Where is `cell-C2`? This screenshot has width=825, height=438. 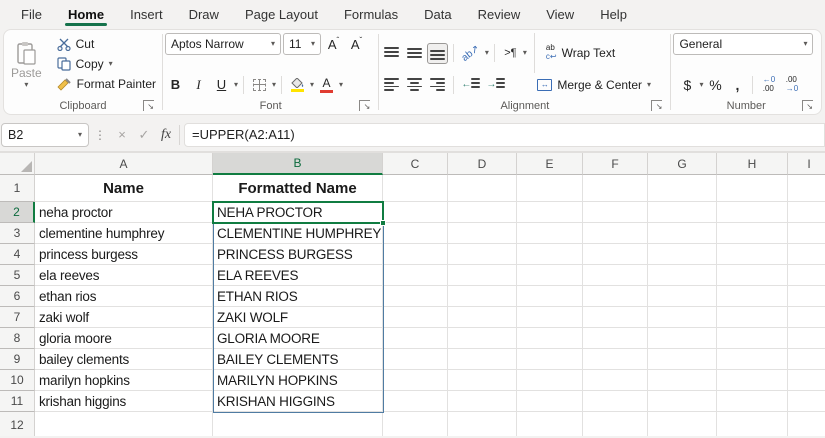 cell-C2 is located at coordinates (415, 212).